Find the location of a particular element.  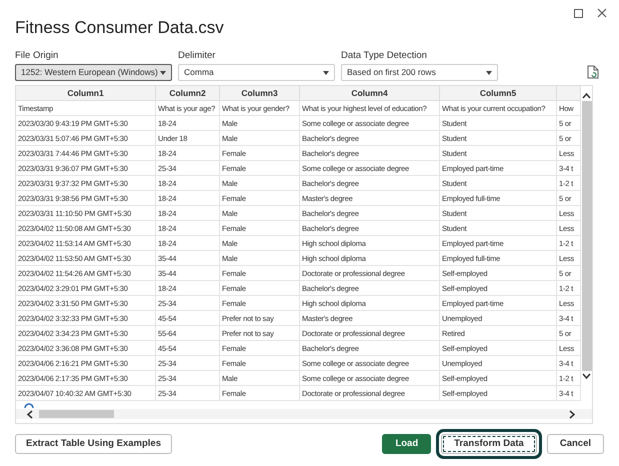

maximize-icon is located at coordinates (578, 13).